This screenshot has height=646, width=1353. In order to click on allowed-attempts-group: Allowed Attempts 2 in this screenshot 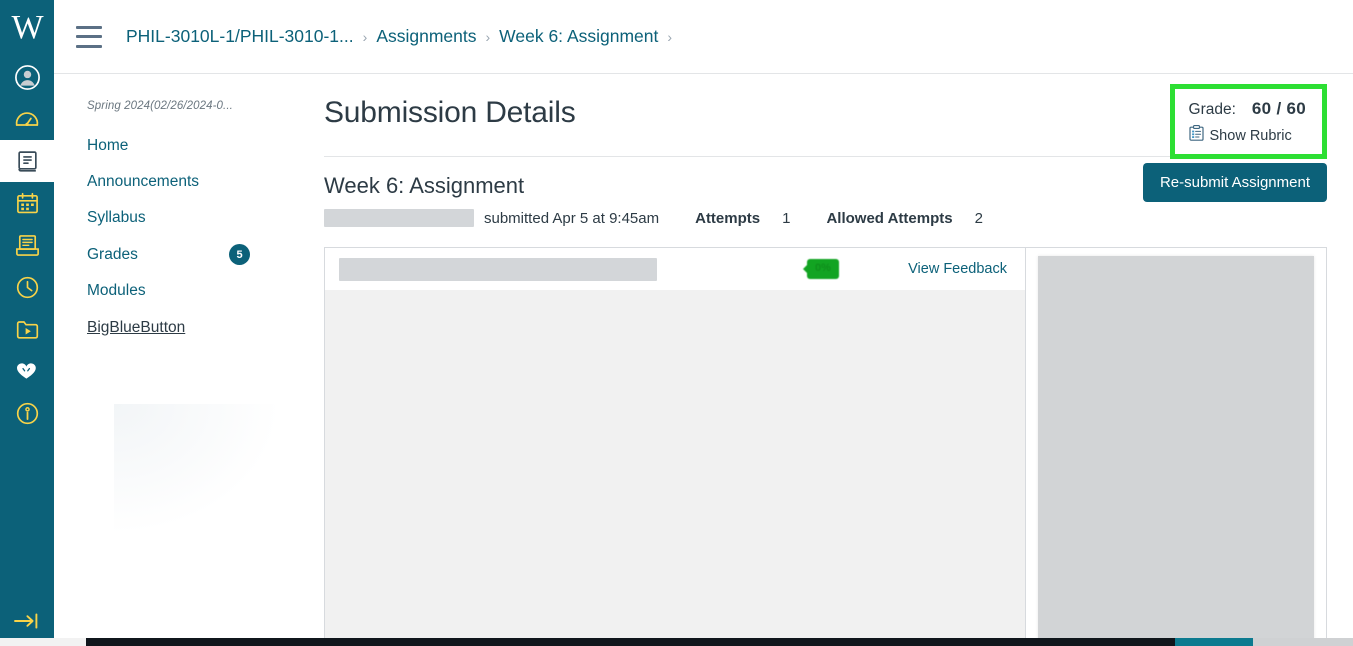, I will do `click(904, 218)`.